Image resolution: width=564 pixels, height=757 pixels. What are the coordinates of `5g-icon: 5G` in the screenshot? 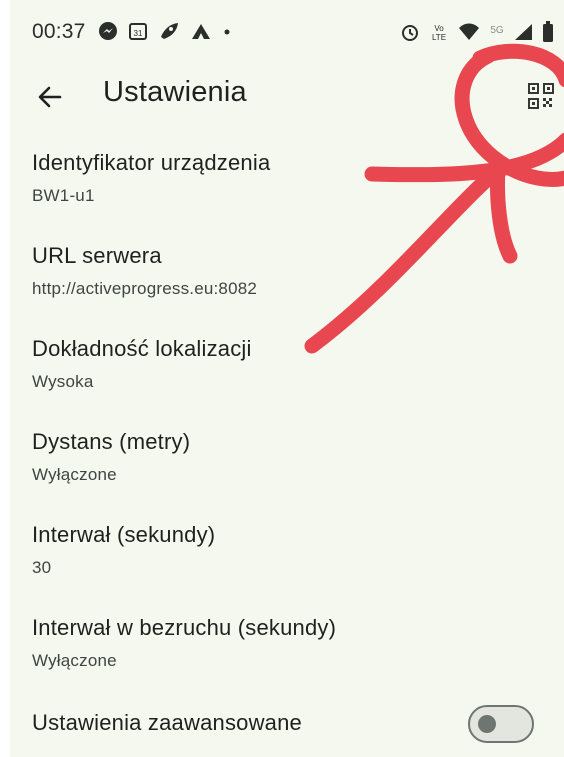 It's located at (497, 34).